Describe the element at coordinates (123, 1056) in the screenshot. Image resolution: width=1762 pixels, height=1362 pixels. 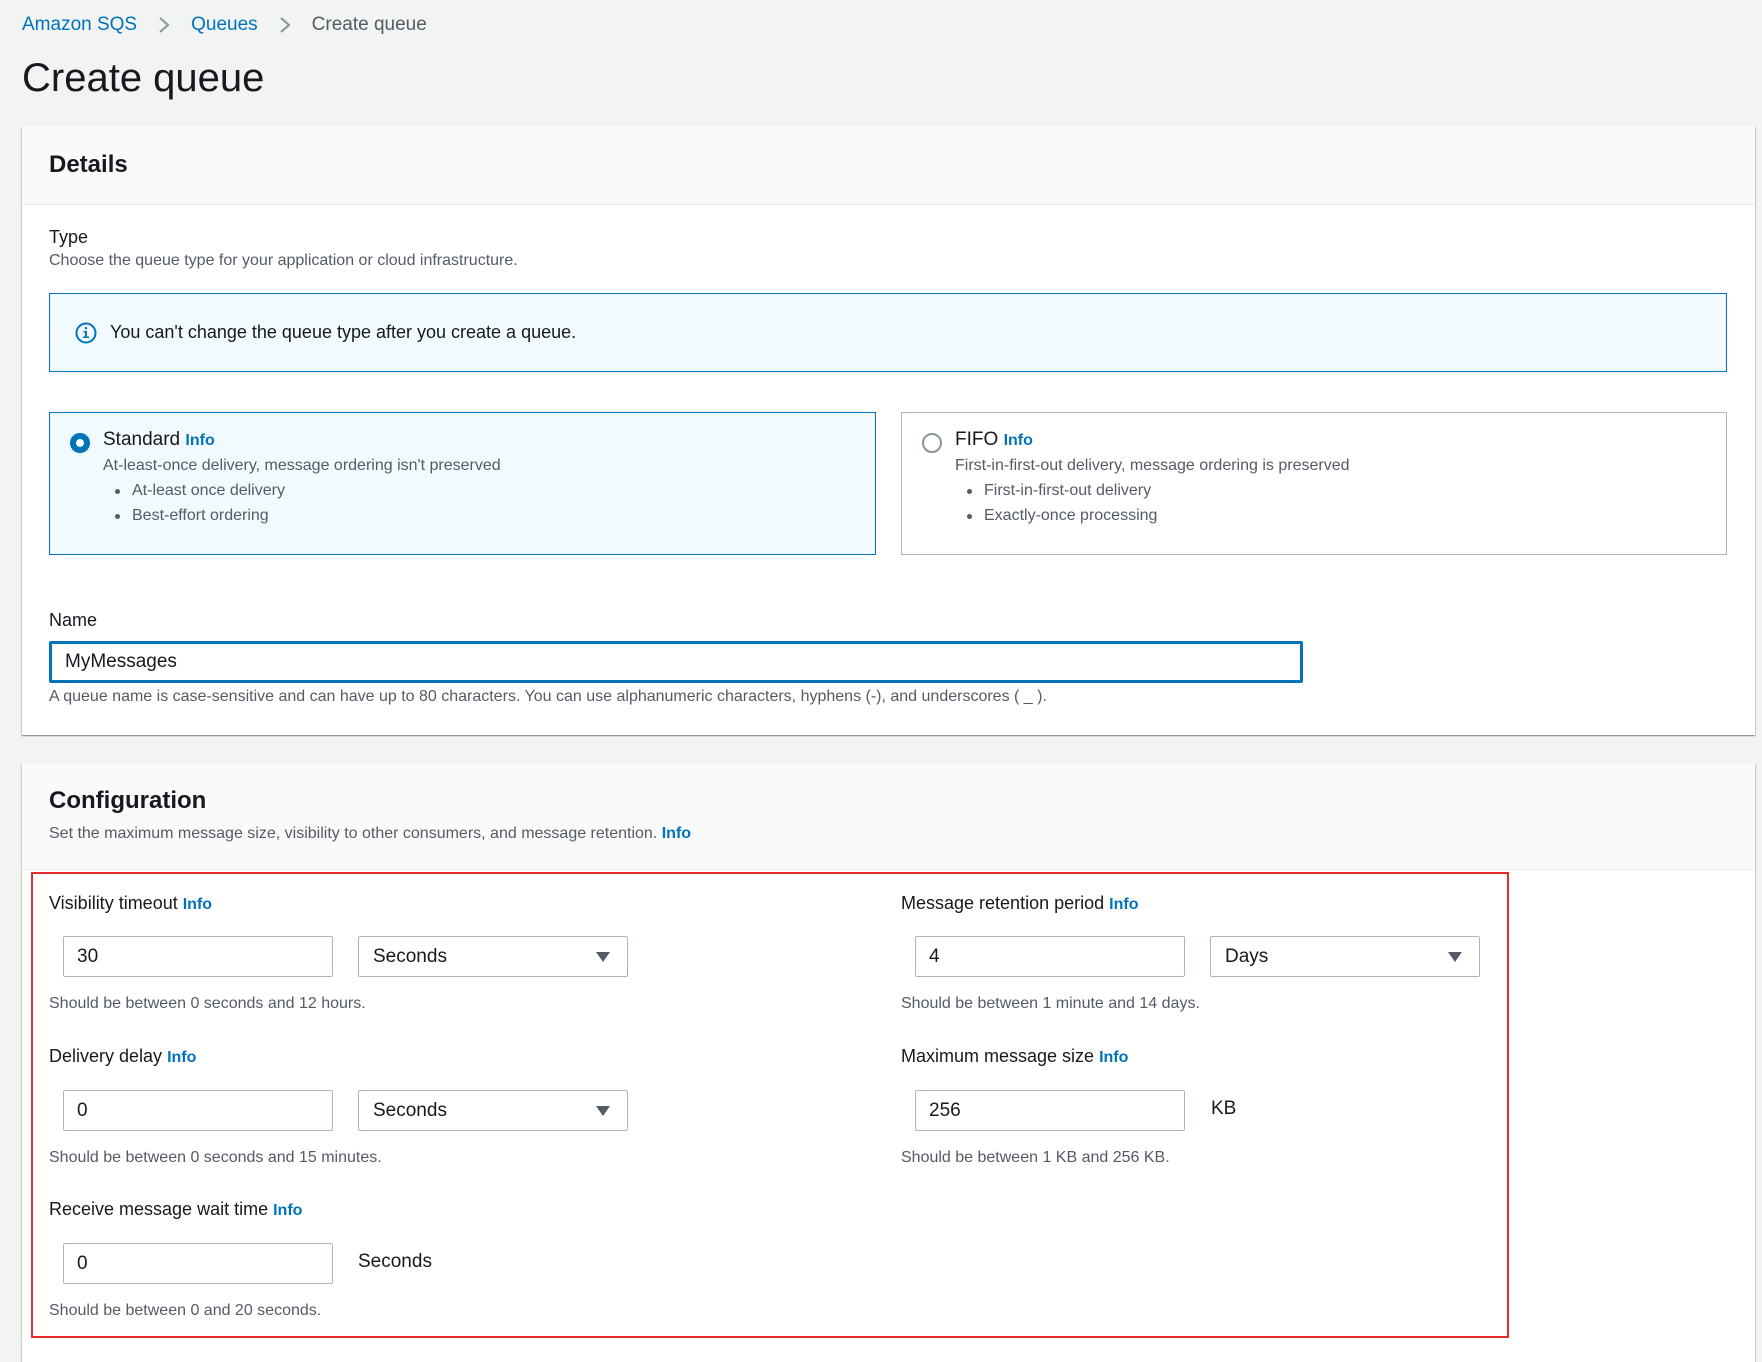
I see `delivery-delay-label: Delivery delay Info` at that location.